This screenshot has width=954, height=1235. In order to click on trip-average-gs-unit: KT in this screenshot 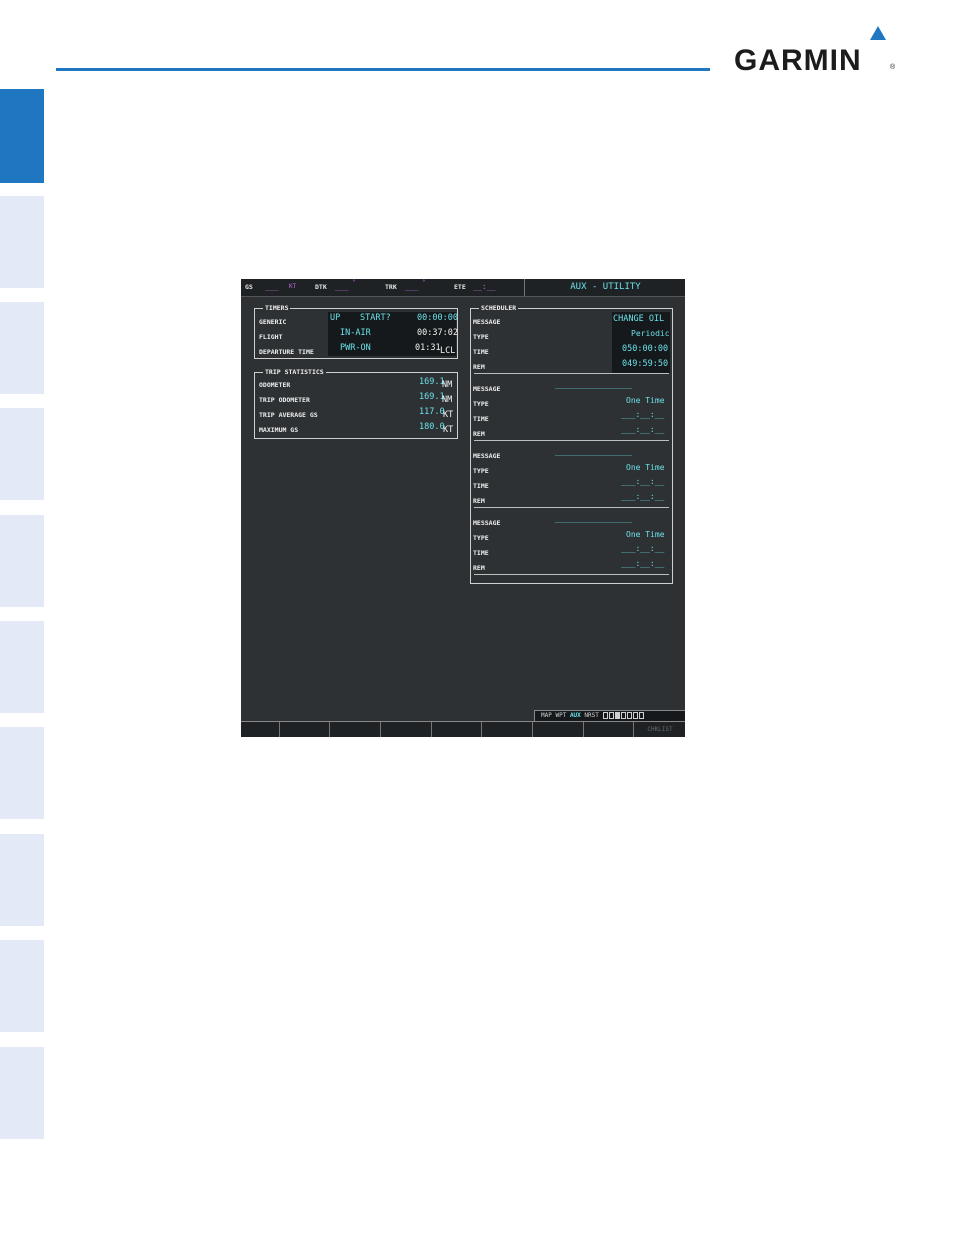, I will do `click(448, 415)`.